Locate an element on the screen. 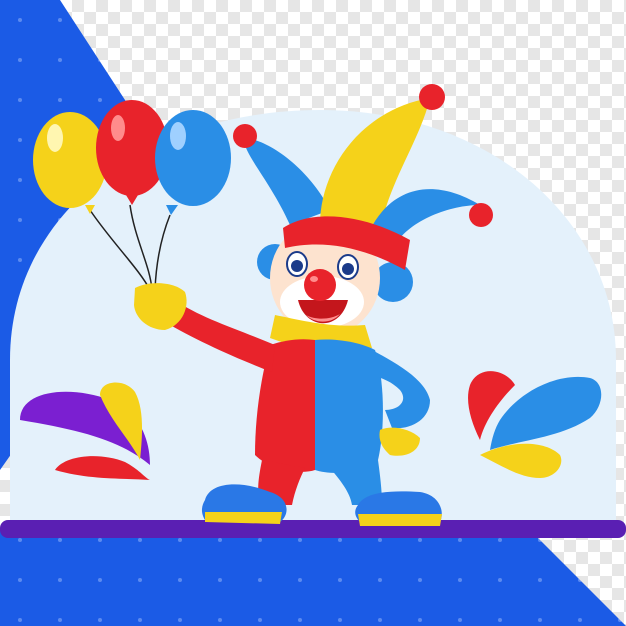 The image size is (626, 626). clown-hat-bell-left is located at coordinates (245, 136).